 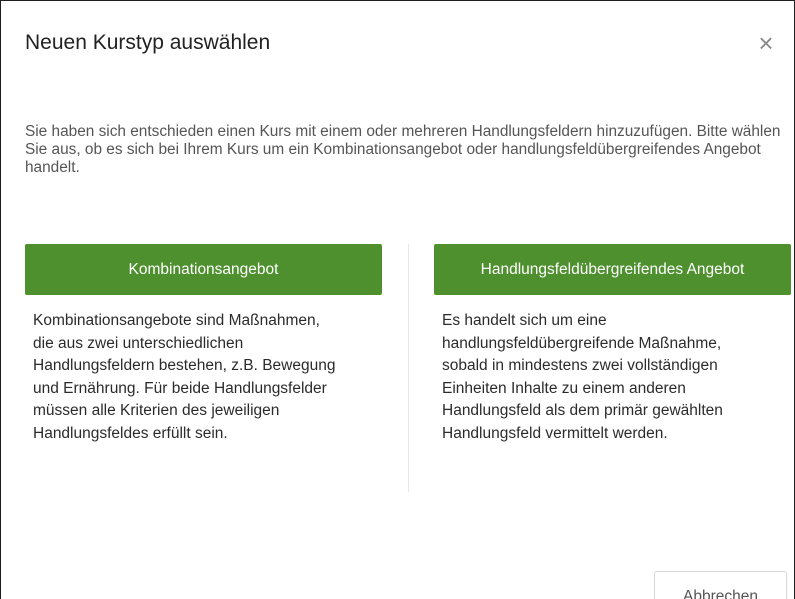 What do you see at coordinates (184, 365) in the screenshot?
I see `description-line: Handlungsfeldern bestehen, z.B. Bewegung` at bounding box center [184, 365].